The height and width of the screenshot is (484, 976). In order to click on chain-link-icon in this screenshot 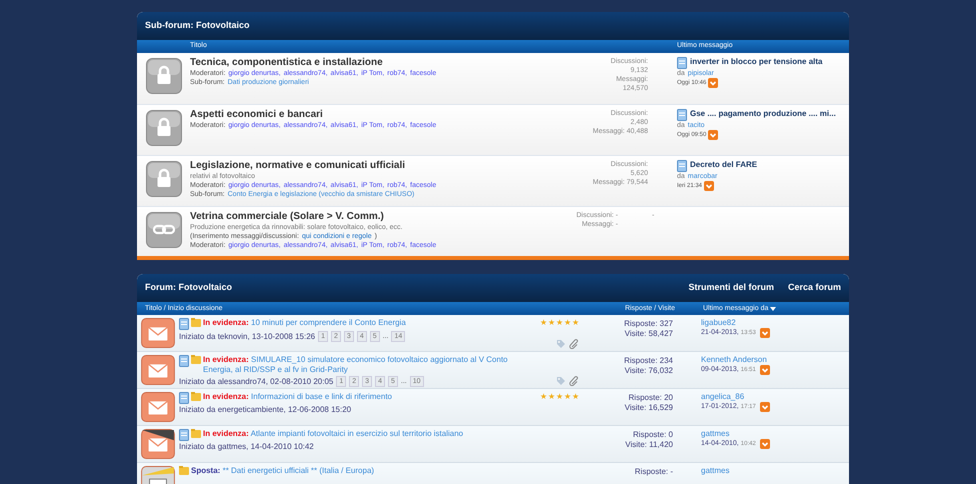, I will do `click(164, 230)`.